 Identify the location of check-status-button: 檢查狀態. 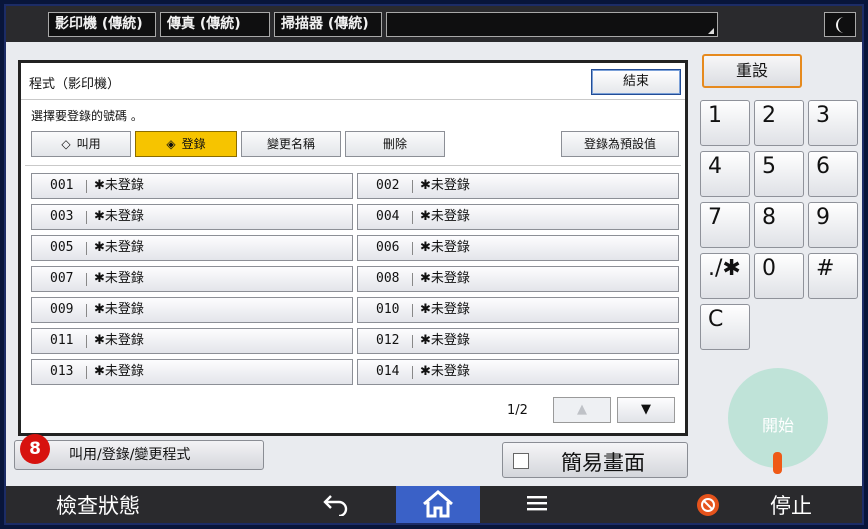
(98, 505).